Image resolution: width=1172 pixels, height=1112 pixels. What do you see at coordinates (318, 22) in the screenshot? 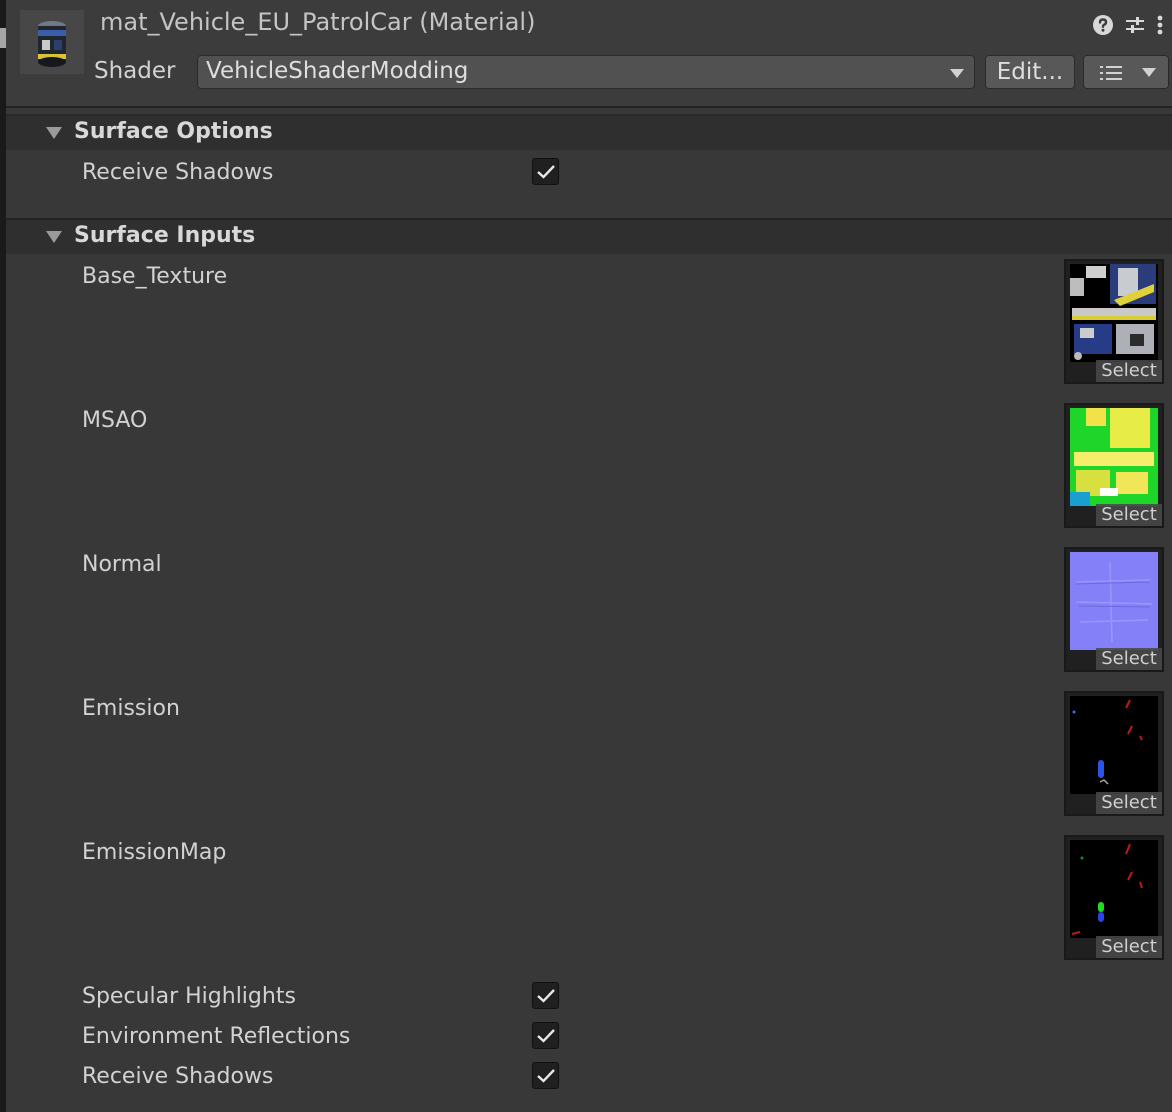
I see `material-title: mat_Vehicle_EU_PatrolCar (Material)` at bounding box center [318, 22].